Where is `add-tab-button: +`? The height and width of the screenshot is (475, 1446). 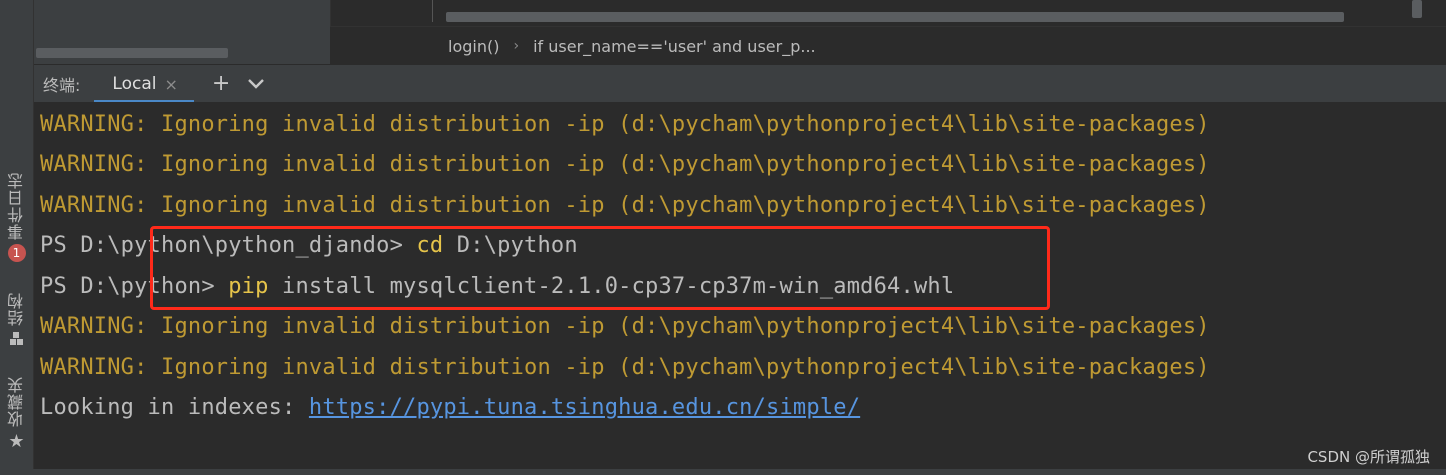 add-tab-button: + is located at coordinates (221, 84).